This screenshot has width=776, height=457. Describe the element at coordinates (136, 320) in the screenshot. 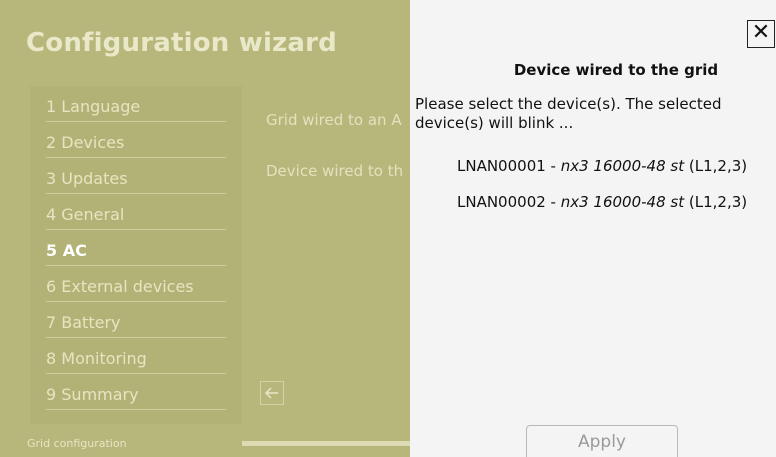

I see `step-battery: 7 Battery` at that location.